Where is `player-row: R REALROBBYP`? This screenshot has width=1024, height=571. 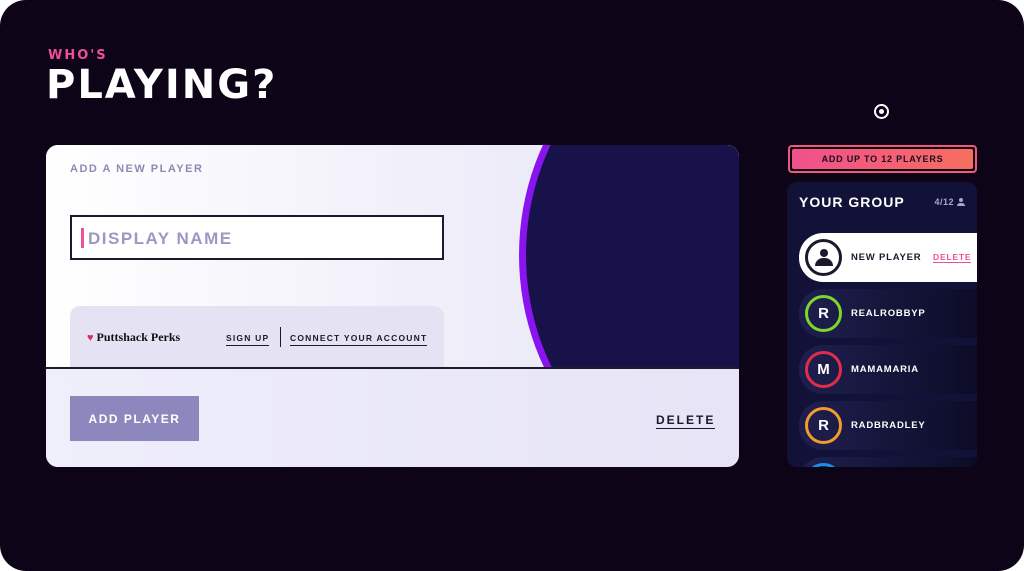
player-row: R REALROBBYP is located at coordinates (888, 313).